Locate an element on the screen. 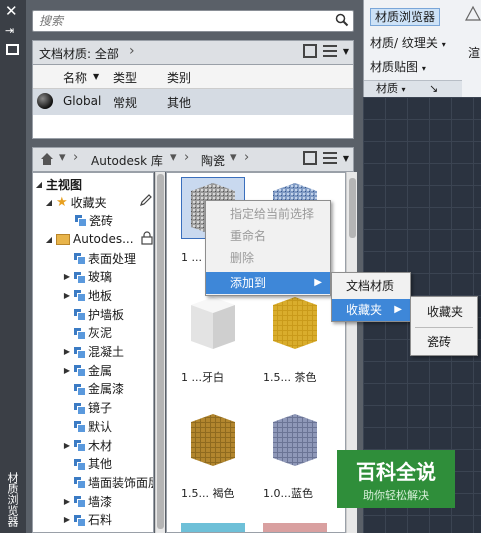 The height and width of the screenshot is (533, 481). breadcrumb-category: 陶瓷 is located at coordinates (213, 160).